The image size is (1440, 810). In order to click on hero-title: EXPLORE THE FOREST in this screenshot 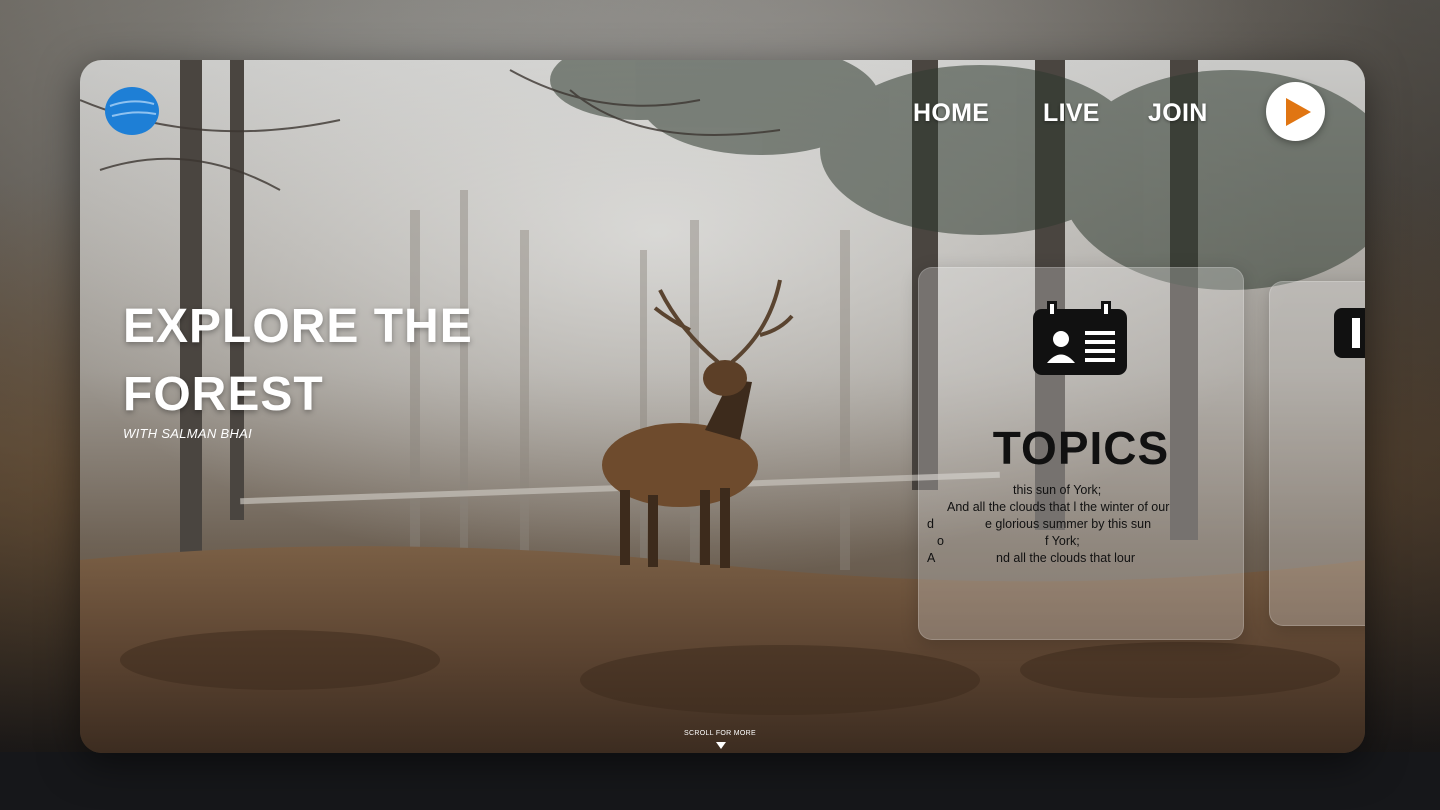, I will do `click(298, 360)`.